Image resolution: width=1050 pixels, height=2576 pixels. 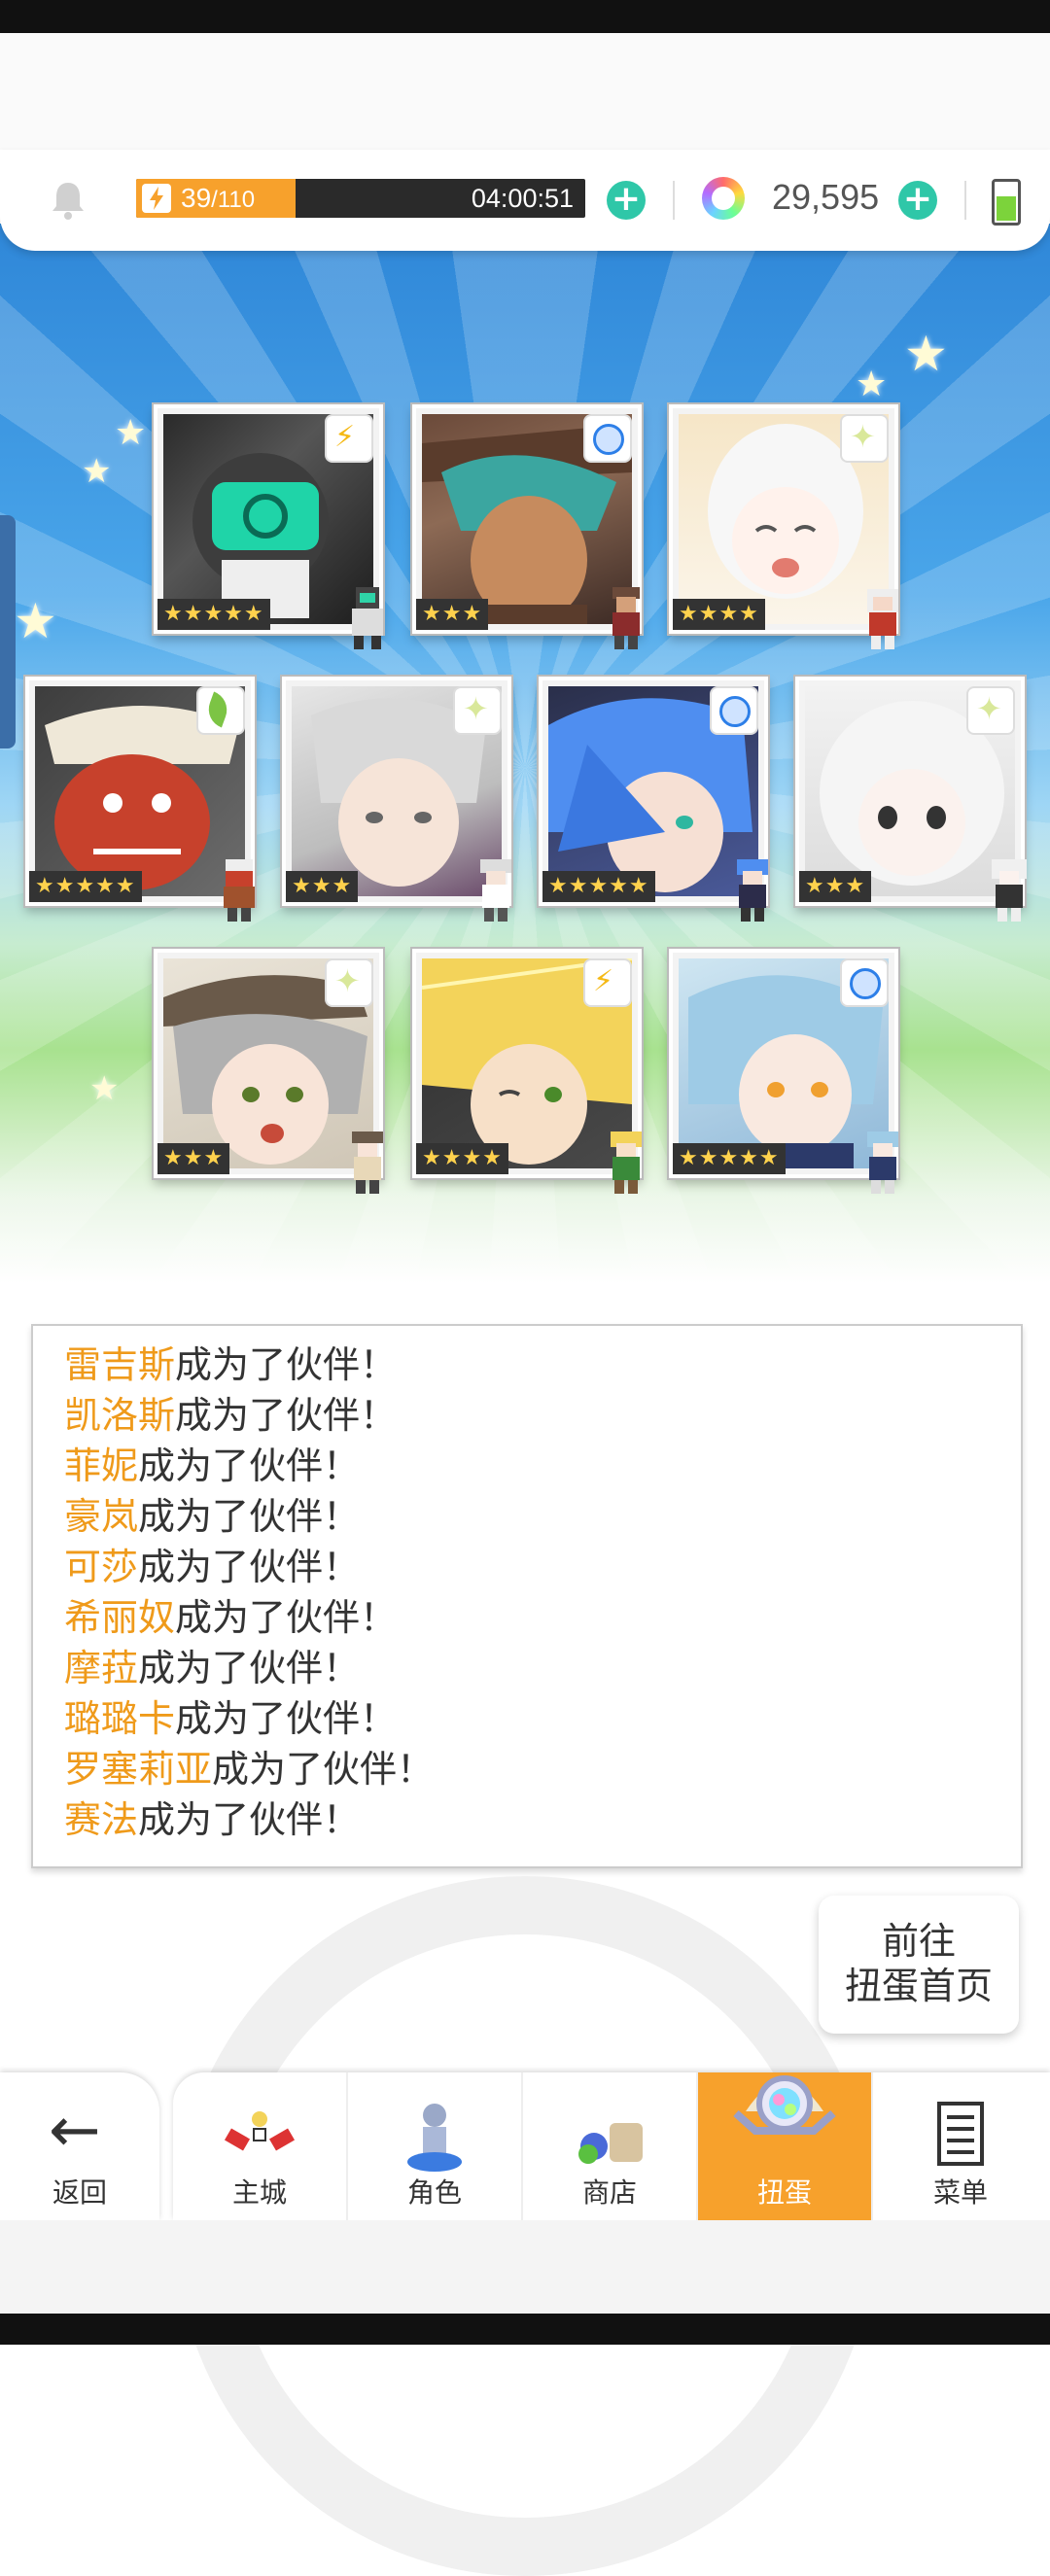 What do you see at coordinates (525, 2267) in the screenshot?
I see `home-indicator-area` at bounding box center [525, 2267].